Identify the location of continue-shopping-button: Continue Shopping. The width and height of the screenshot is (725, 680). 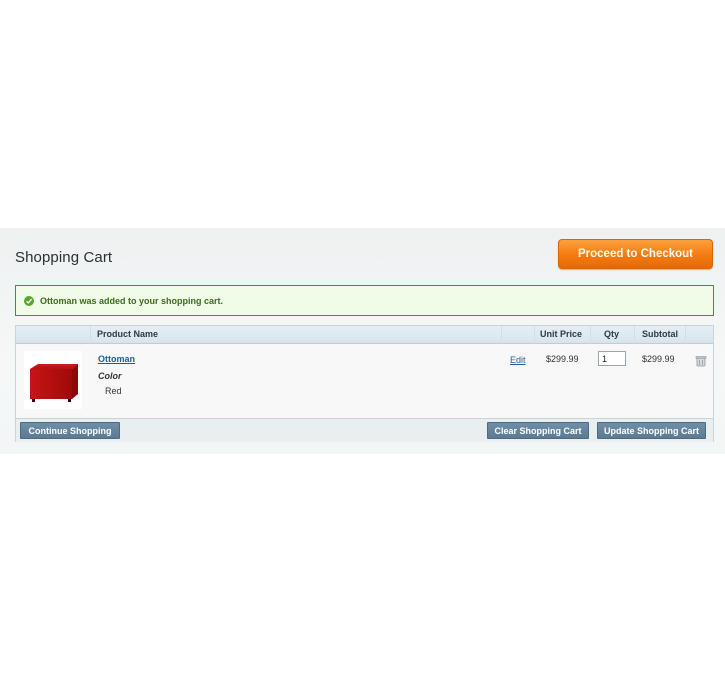
(70, 430).